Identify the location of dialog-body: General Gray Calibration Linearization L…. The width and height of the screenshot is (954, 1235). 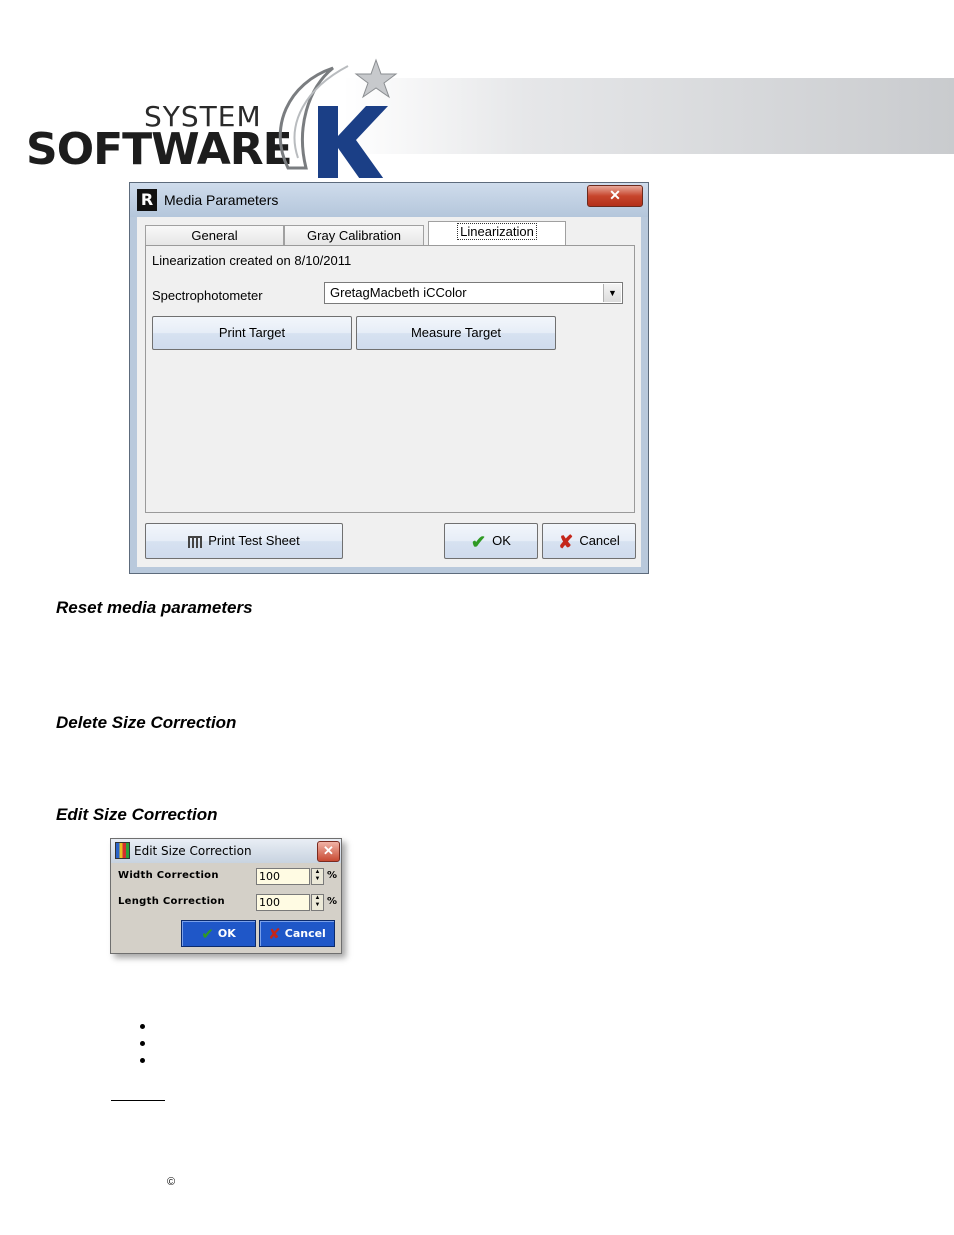
(389, 392).